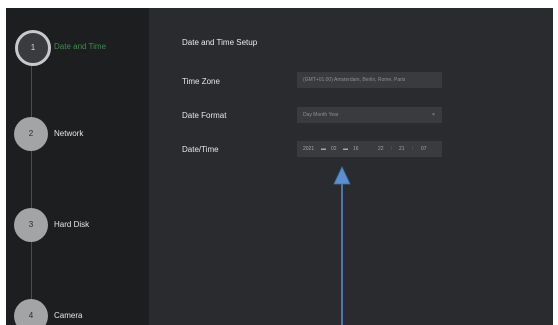 This screenshot has width=558, height=325. Describe the element at coordinates (369, 115) in the screenshot. I see `date-format-select: Day Month Year ▼` at that location.